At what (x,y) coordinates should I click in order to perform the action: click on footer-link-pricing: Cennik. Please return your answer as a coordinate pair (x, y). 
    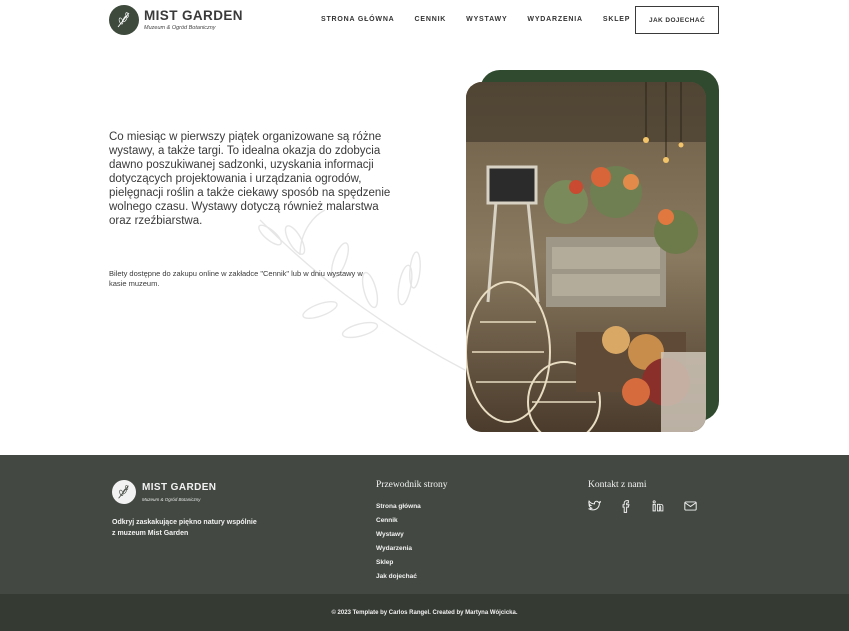
    Looking at the image, I should click on (398, 521).